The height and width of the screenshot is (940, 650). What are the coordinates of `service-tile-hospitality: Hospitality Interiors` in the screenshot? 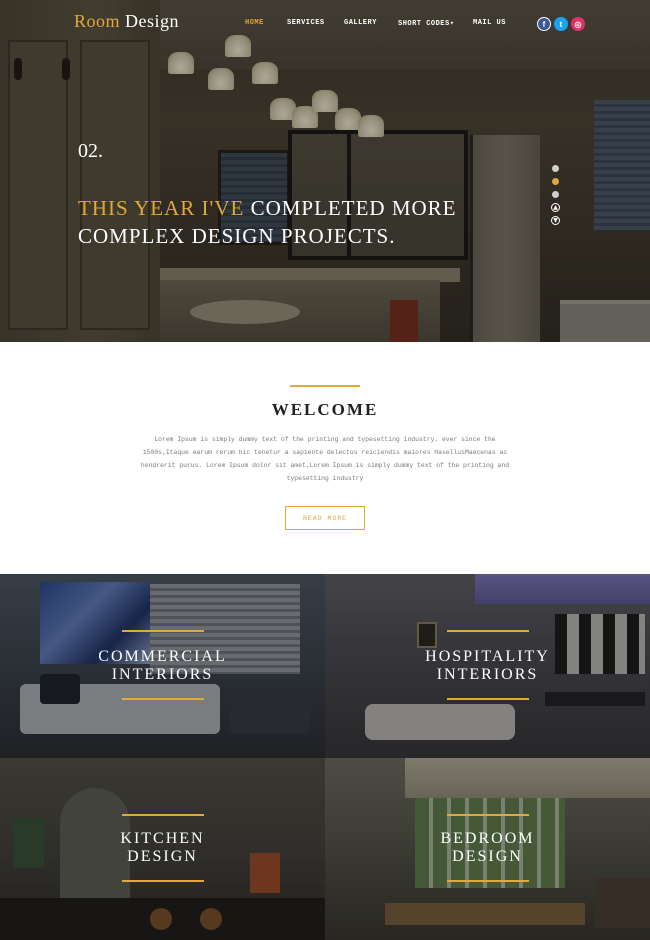 It's located at (487, 666).